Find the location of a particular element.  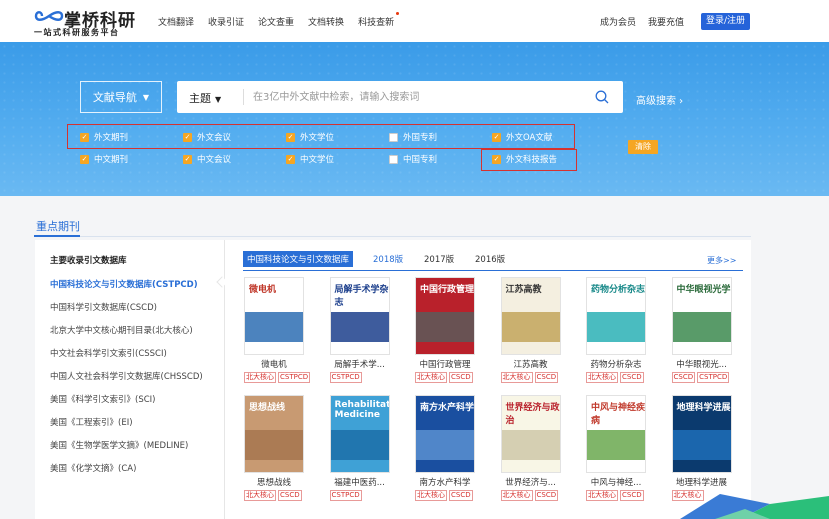

chinese-filter-2: ✓ 中文学位 is located at coordinates (310, 159).